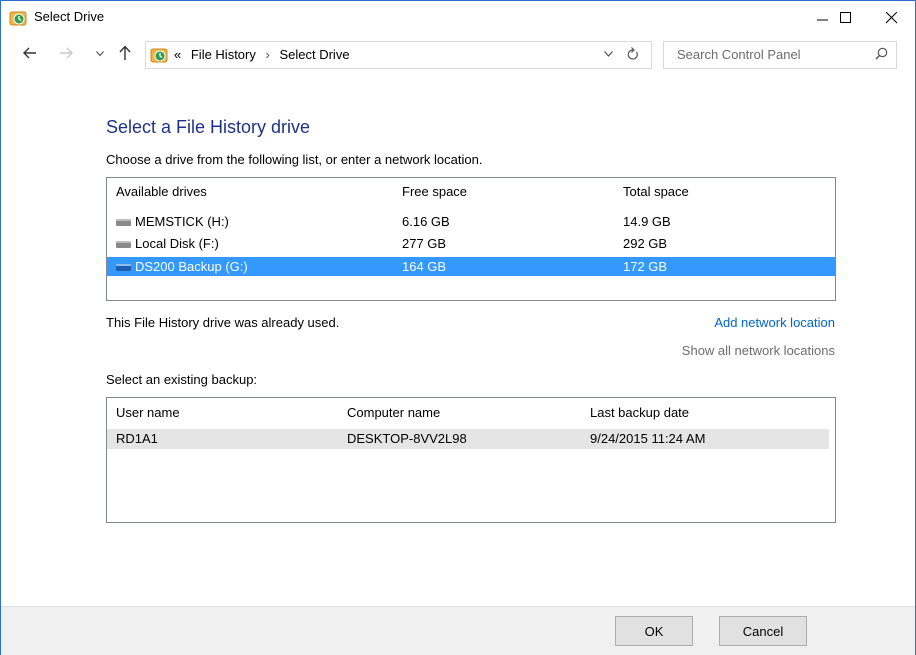 The image size is (916, 655). What do you see at coordinates (100, 54) in the screenshot?
I see `recent-locations-chevron-icon` at bounding box center [100, 54].